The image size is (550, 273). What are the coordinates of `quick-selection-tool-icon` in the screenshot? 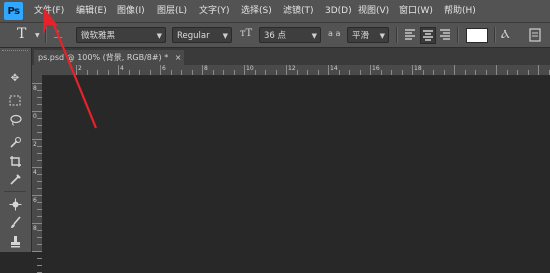 It's located at (15, 142).